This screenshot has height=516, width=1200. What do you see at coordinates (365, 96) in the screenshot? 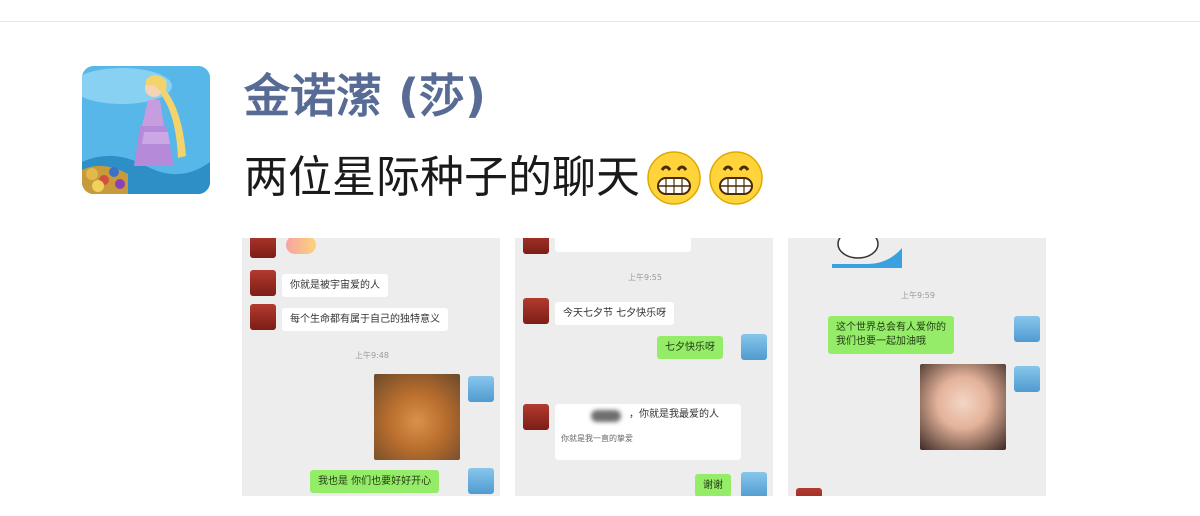
I see `user-name: 金诺潆 (莎)` at bounding box center [365, 96].